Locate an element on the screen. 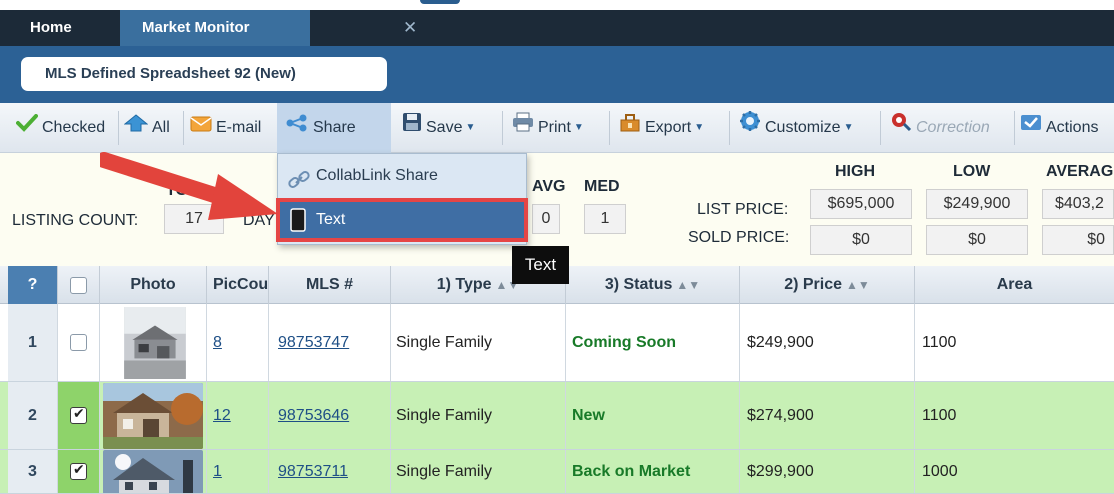 This screenshot has width=1114, height=494. piccount-link: 12 is located at coordinates (222, 416).